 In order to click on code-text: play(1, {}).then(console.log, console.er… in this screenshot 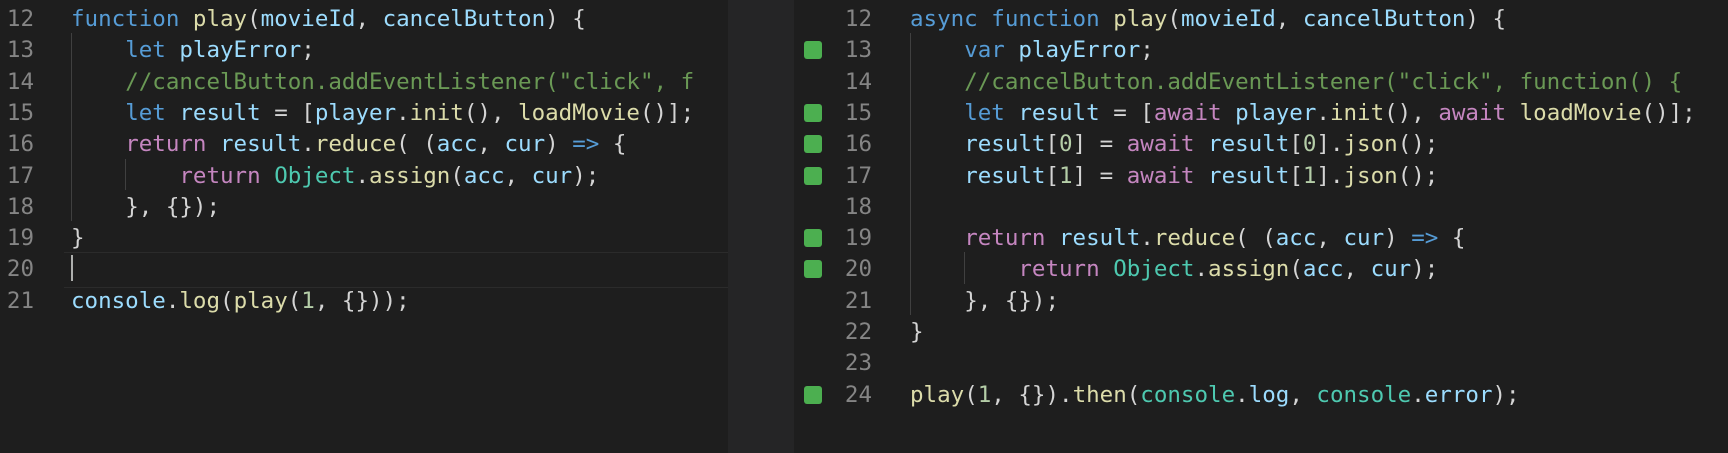, I will do `click(1215, 395)`.